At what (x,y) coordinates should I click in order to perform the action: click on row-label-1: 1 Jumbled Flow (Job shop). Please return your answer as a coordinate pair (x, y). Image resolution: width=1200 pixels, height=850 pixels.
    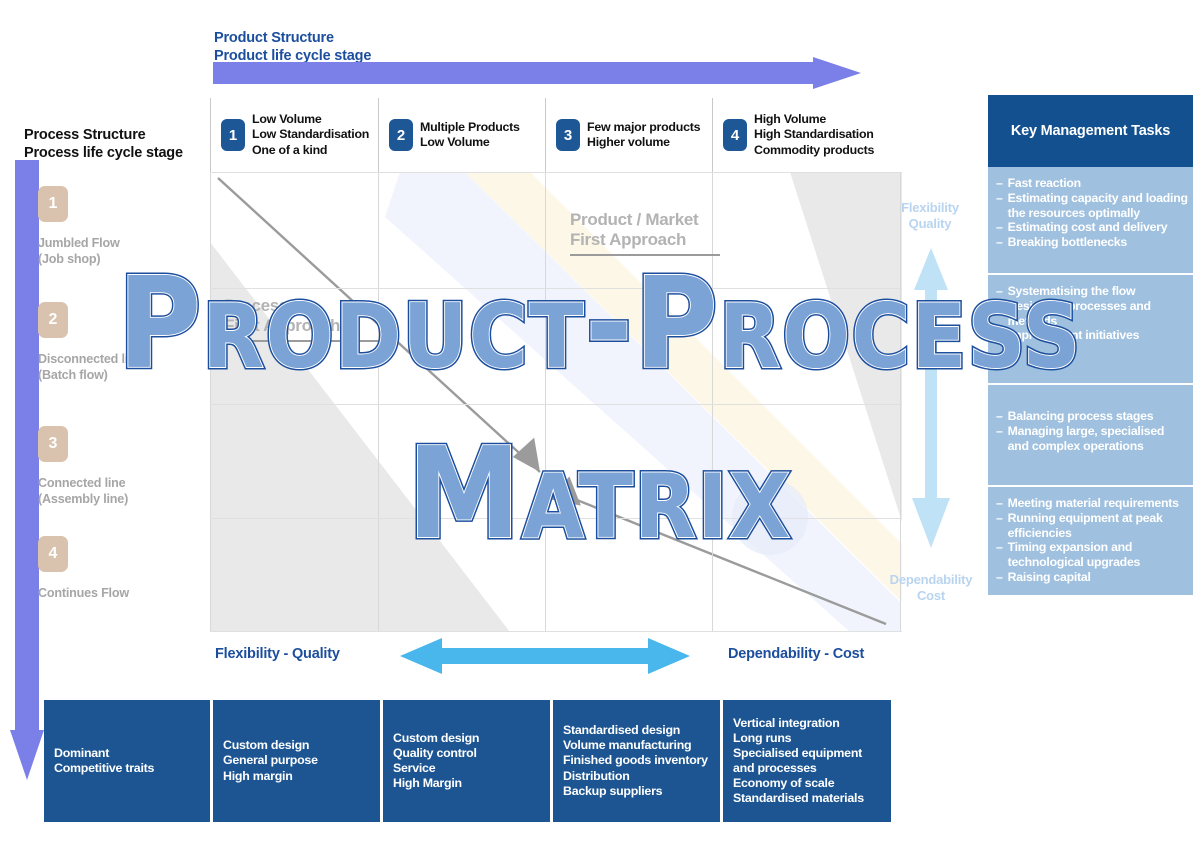
    Looking at the image, I should click on (120, 227).